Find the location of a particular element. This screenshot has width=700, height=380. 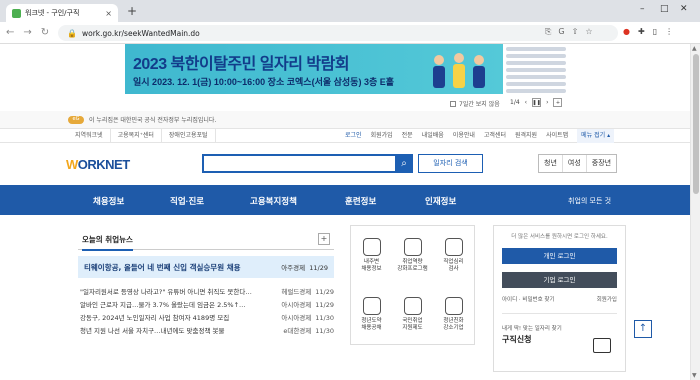

main-nav: 채용정보 직업·진로 고용복지정책 훈련정보 인재정보 취업의 모든 것 is located at coordinates (345, 200).